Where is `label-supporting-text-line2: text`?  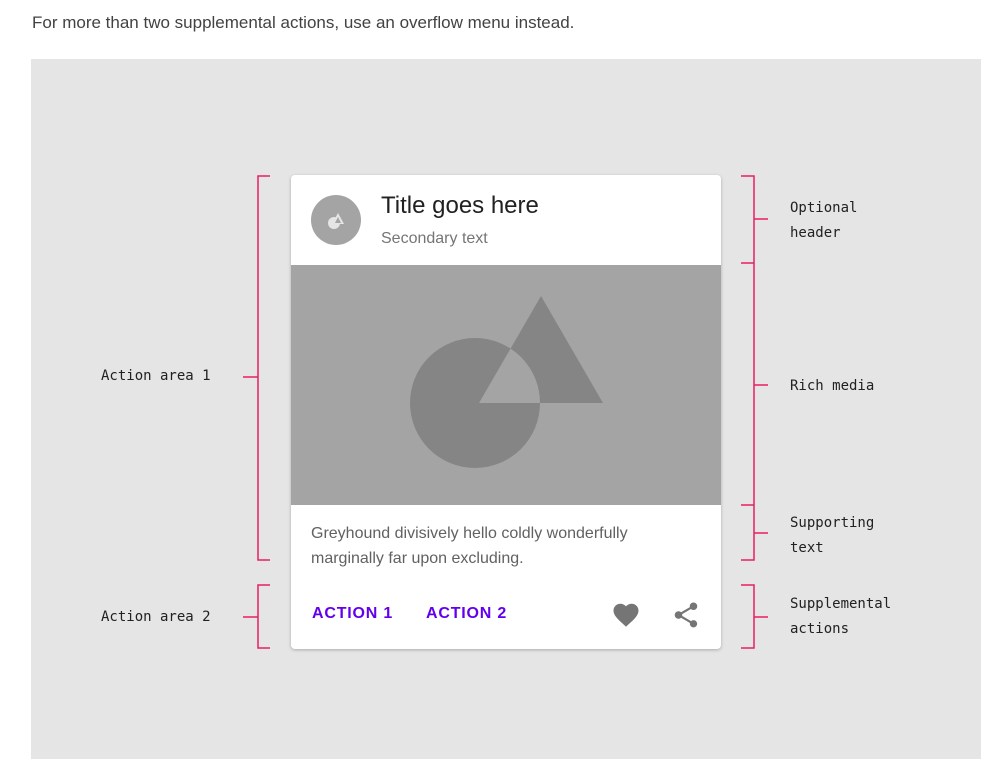 label-supporting-text-line2: text is located at coordinates (807, 548).